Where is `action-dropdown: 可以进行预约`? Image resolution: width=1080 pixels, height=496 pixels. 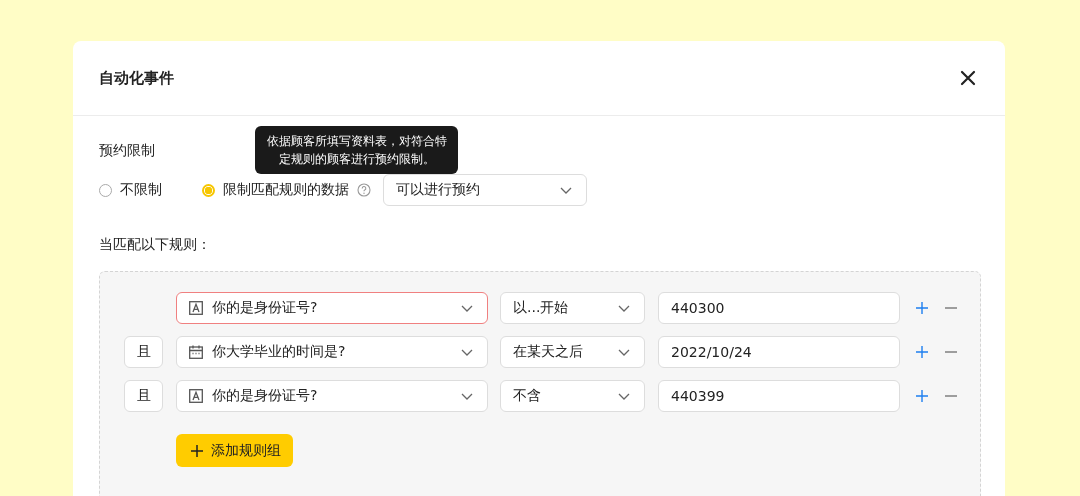
action-dropdown: 可以进行预约 is located at coordinates (485, 190).